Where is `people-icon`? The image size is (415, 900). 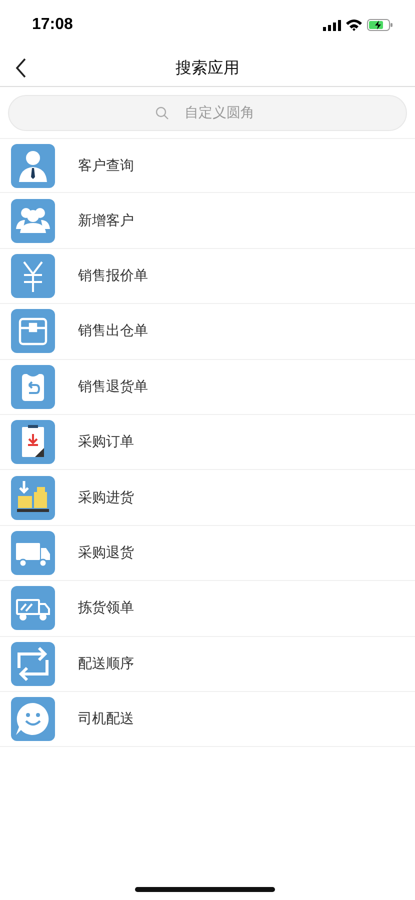 people-icon is located at coordinates (33, 220).